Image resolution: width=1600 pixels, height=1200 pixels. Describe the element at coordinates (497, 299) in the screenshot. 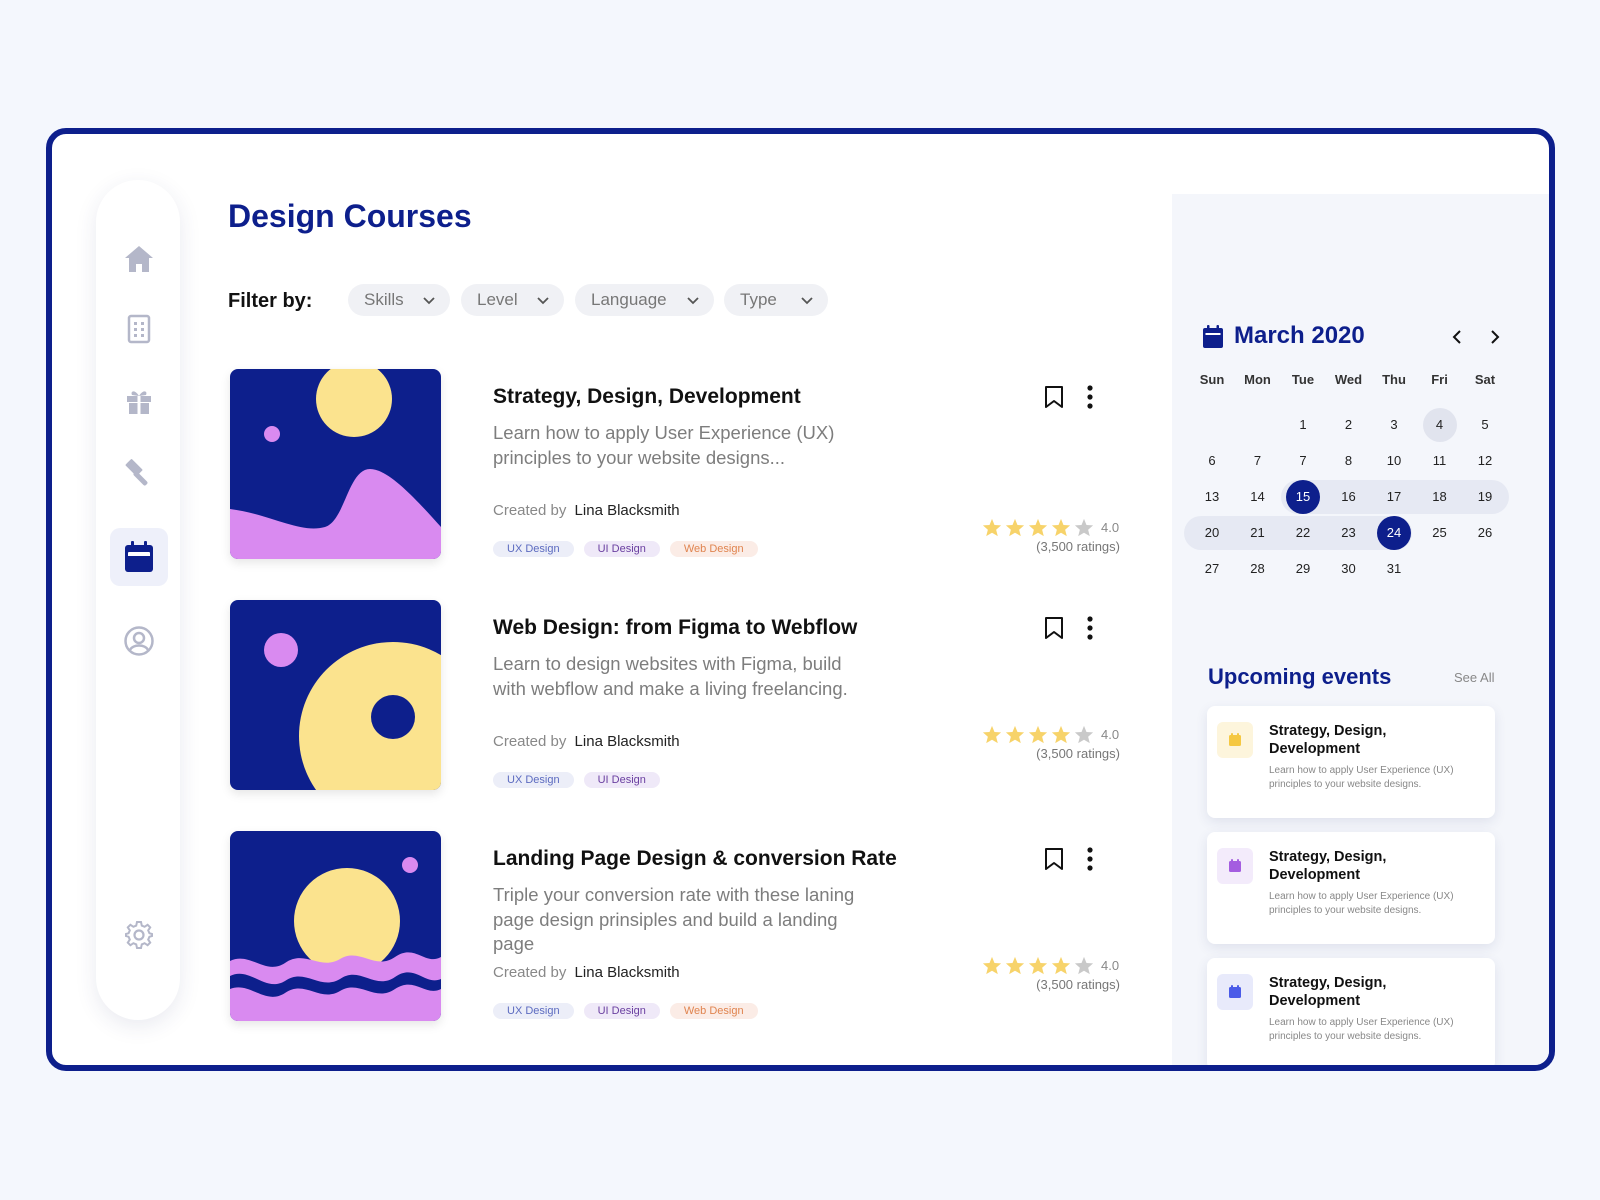

I see `filter-level-label: Level` at that location.